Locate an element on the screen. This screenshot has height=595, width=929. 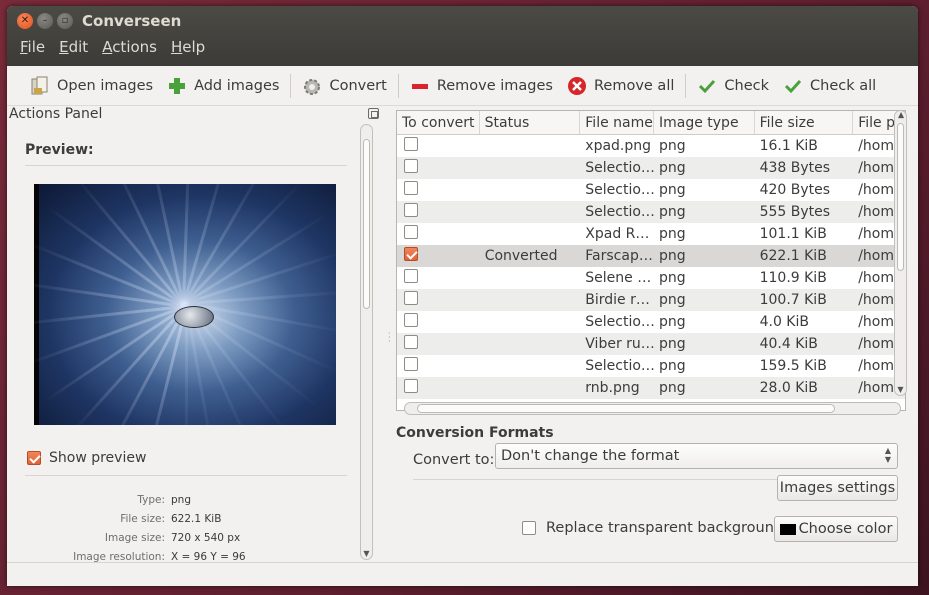
menu-actions: Actions is located at coordinates (129, 47).